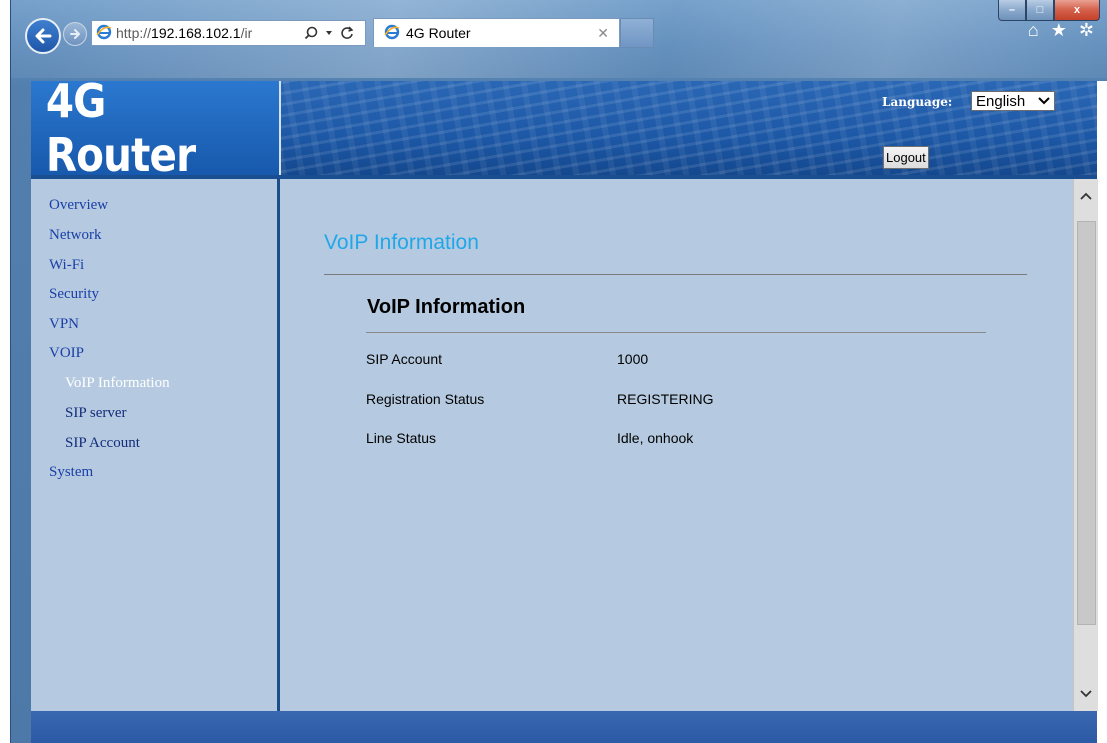 The image size is (1107, 743). What do you see at coordinates (71, 472) in the screenshot?
I see `sidebar-item-system: System` at bounding box center [71, 472].